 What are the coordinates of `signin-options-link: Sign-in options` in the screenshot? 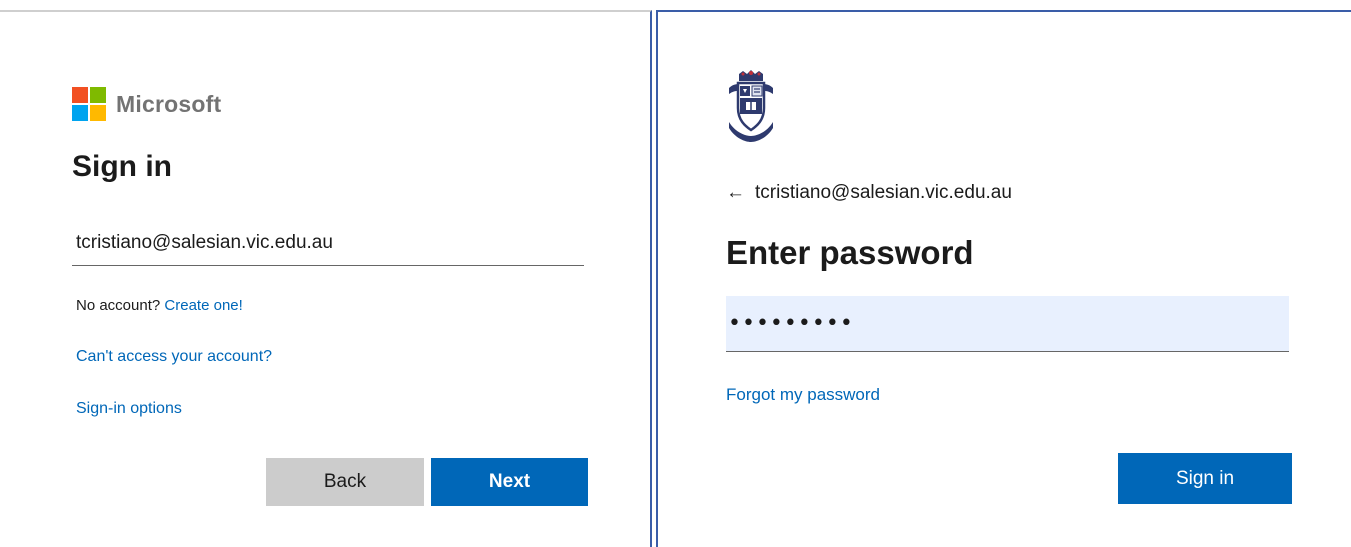 It's located at (129, 409).